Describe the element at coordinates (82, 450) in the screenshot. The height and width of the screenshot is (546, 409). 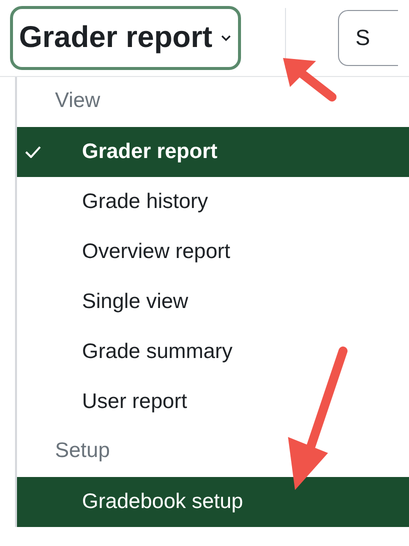
I see `menu-heading: Setup` at that location.